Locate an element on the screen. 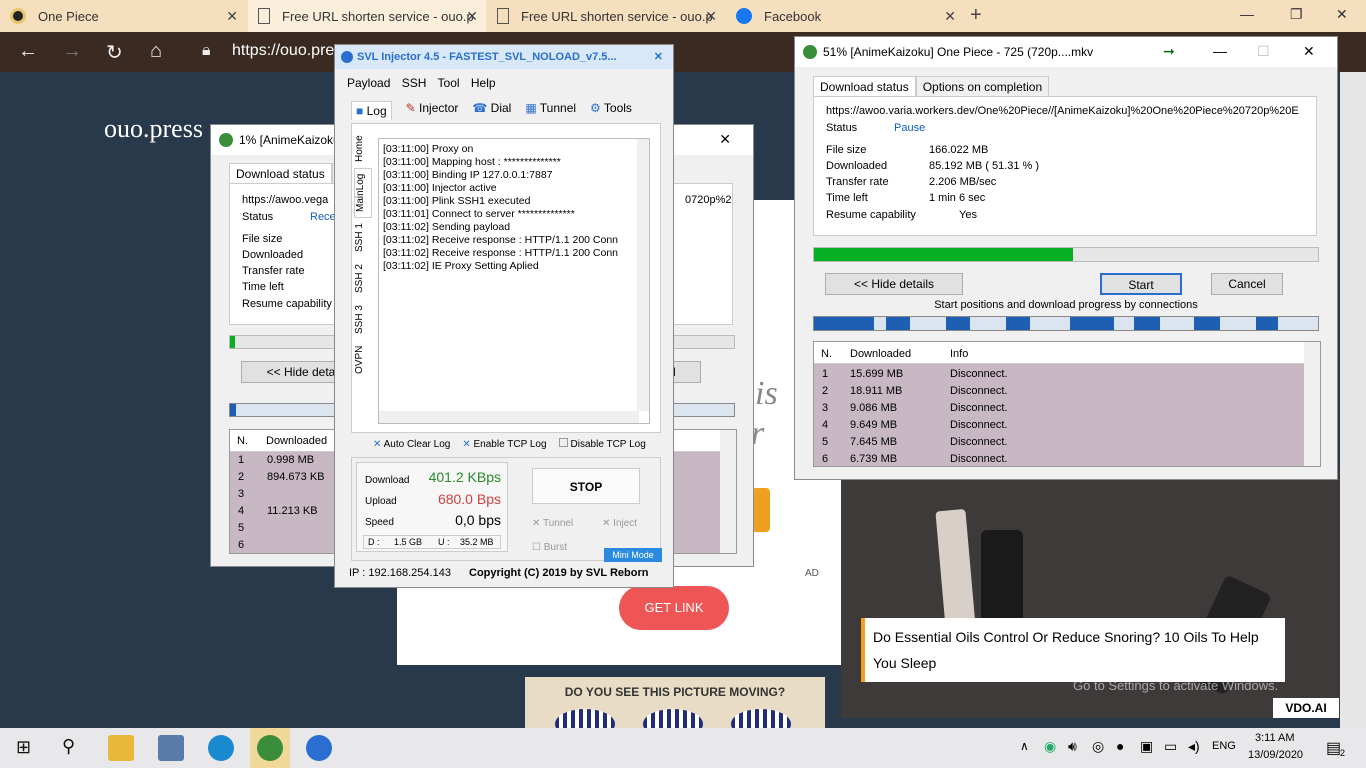 The width and height of the screenshot is (1366, 768). svl-taskbar-icon is located at coordinates (319, 748).